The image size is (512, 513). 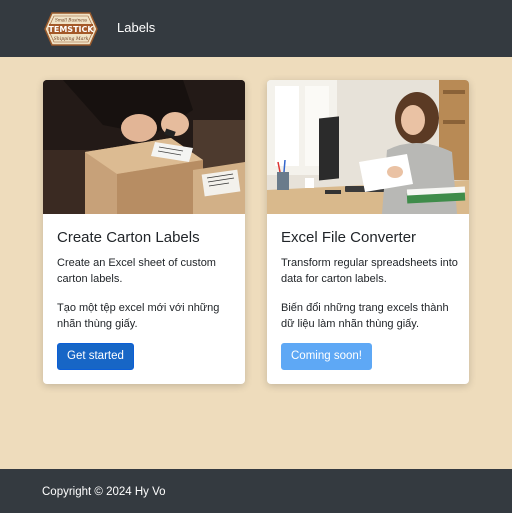 I want to click on svg-text: TEMSTICK, so click(x=71, y=29).